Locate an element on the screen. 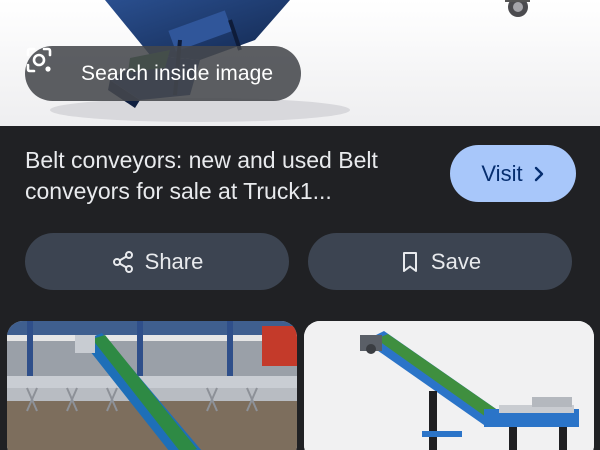  share-label: Share is located at coordinates (174, 261).